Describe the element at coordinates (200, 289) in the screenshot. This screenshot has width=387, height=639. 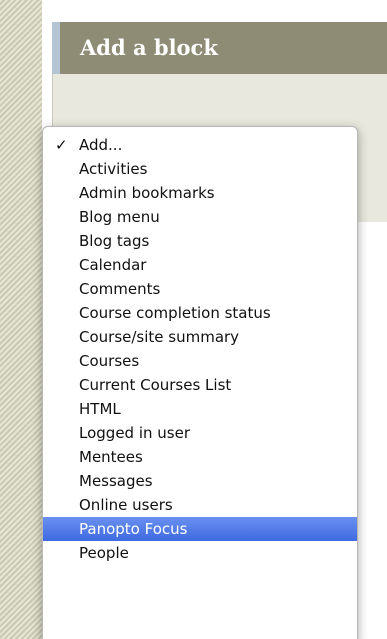
I see `option-comments: Comments` at that location.